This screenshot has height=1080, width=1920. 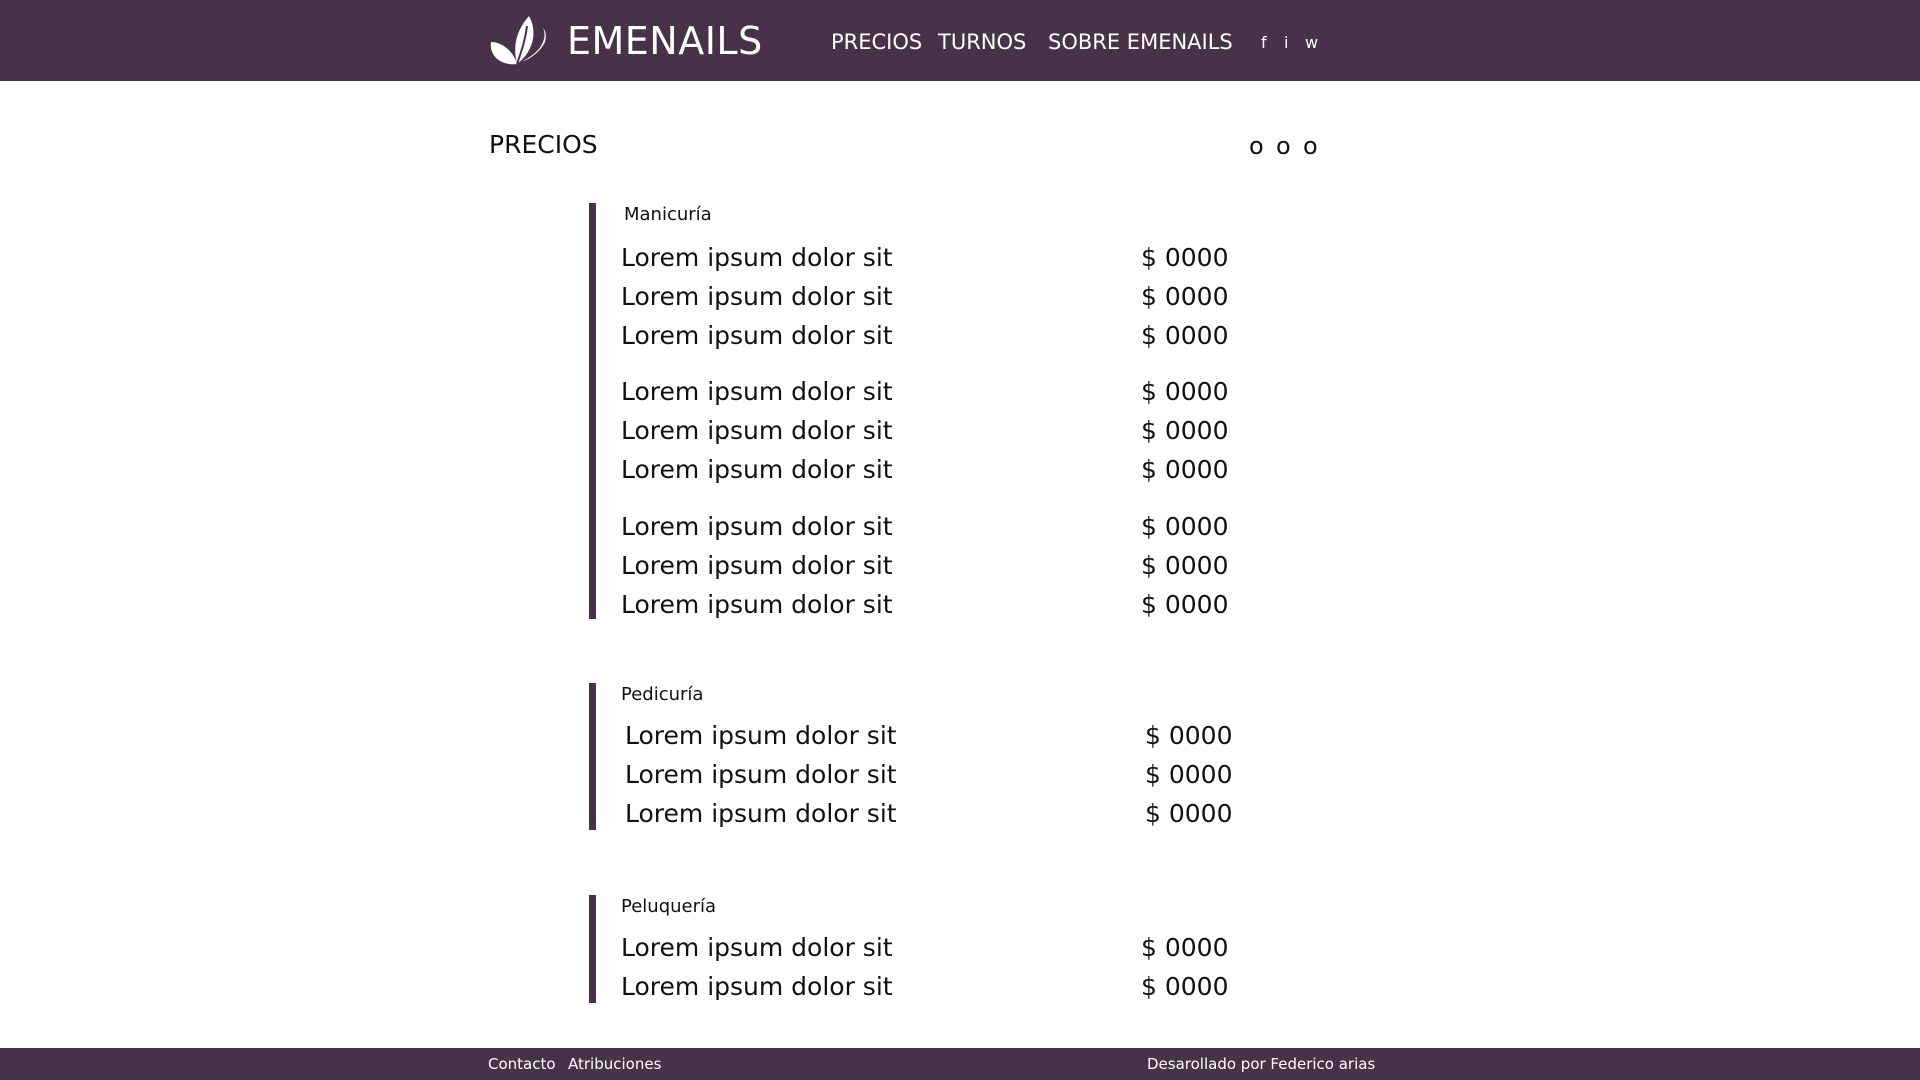 What do you see at coordinates (1311, 43) in the screenshot?
I see `whatsapp-link: w` at bounding box center [1311, 43].